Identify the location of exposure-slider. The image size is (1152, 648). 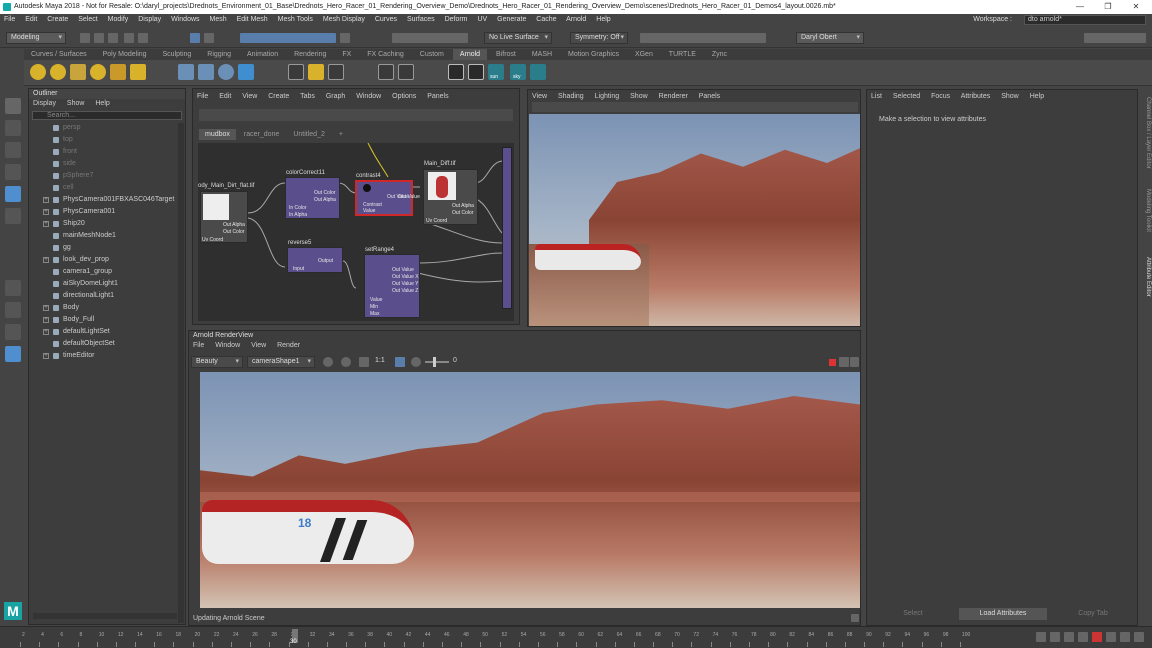
(437, 362).